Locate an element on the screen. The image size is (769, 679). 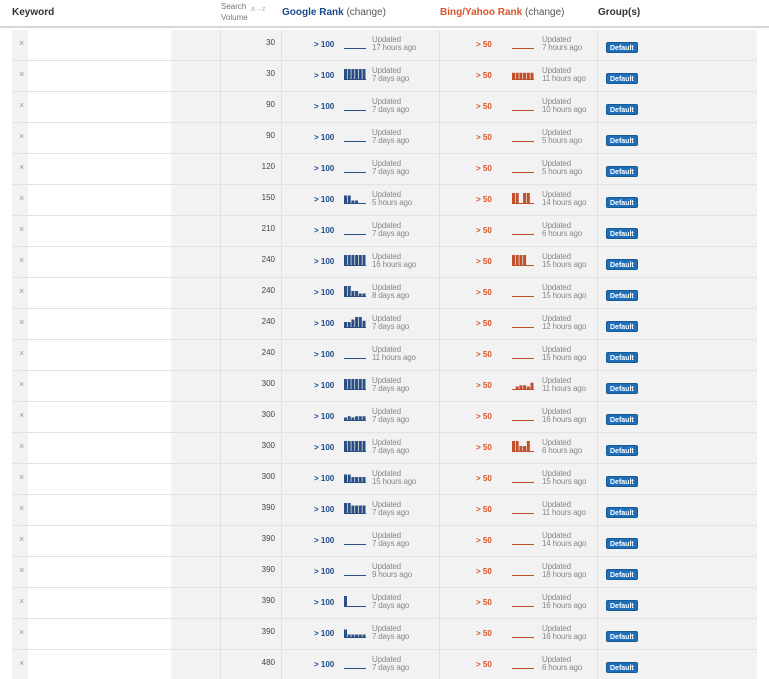
delete-cell: × is located at coordinates (20, 169).